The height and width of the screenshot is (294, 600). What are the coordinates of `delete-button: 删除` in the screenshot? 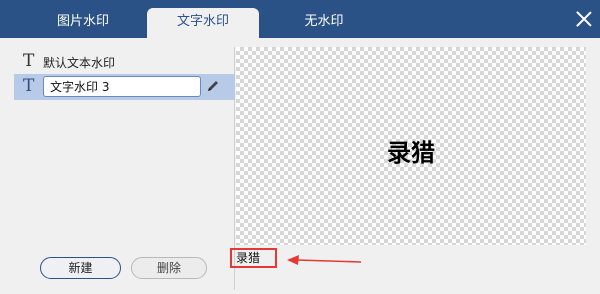 It's located at (169, 268).